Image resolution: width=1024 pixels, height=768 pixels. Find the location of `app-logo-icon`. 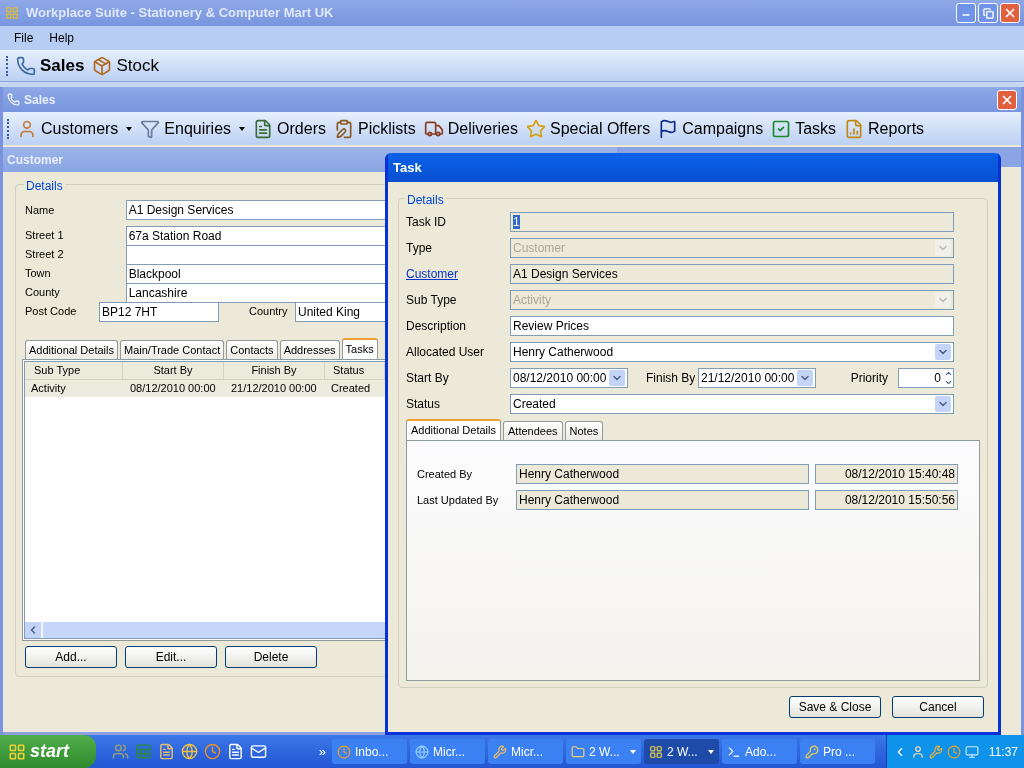

app-logo-icon is located at coordinates (12, 13).